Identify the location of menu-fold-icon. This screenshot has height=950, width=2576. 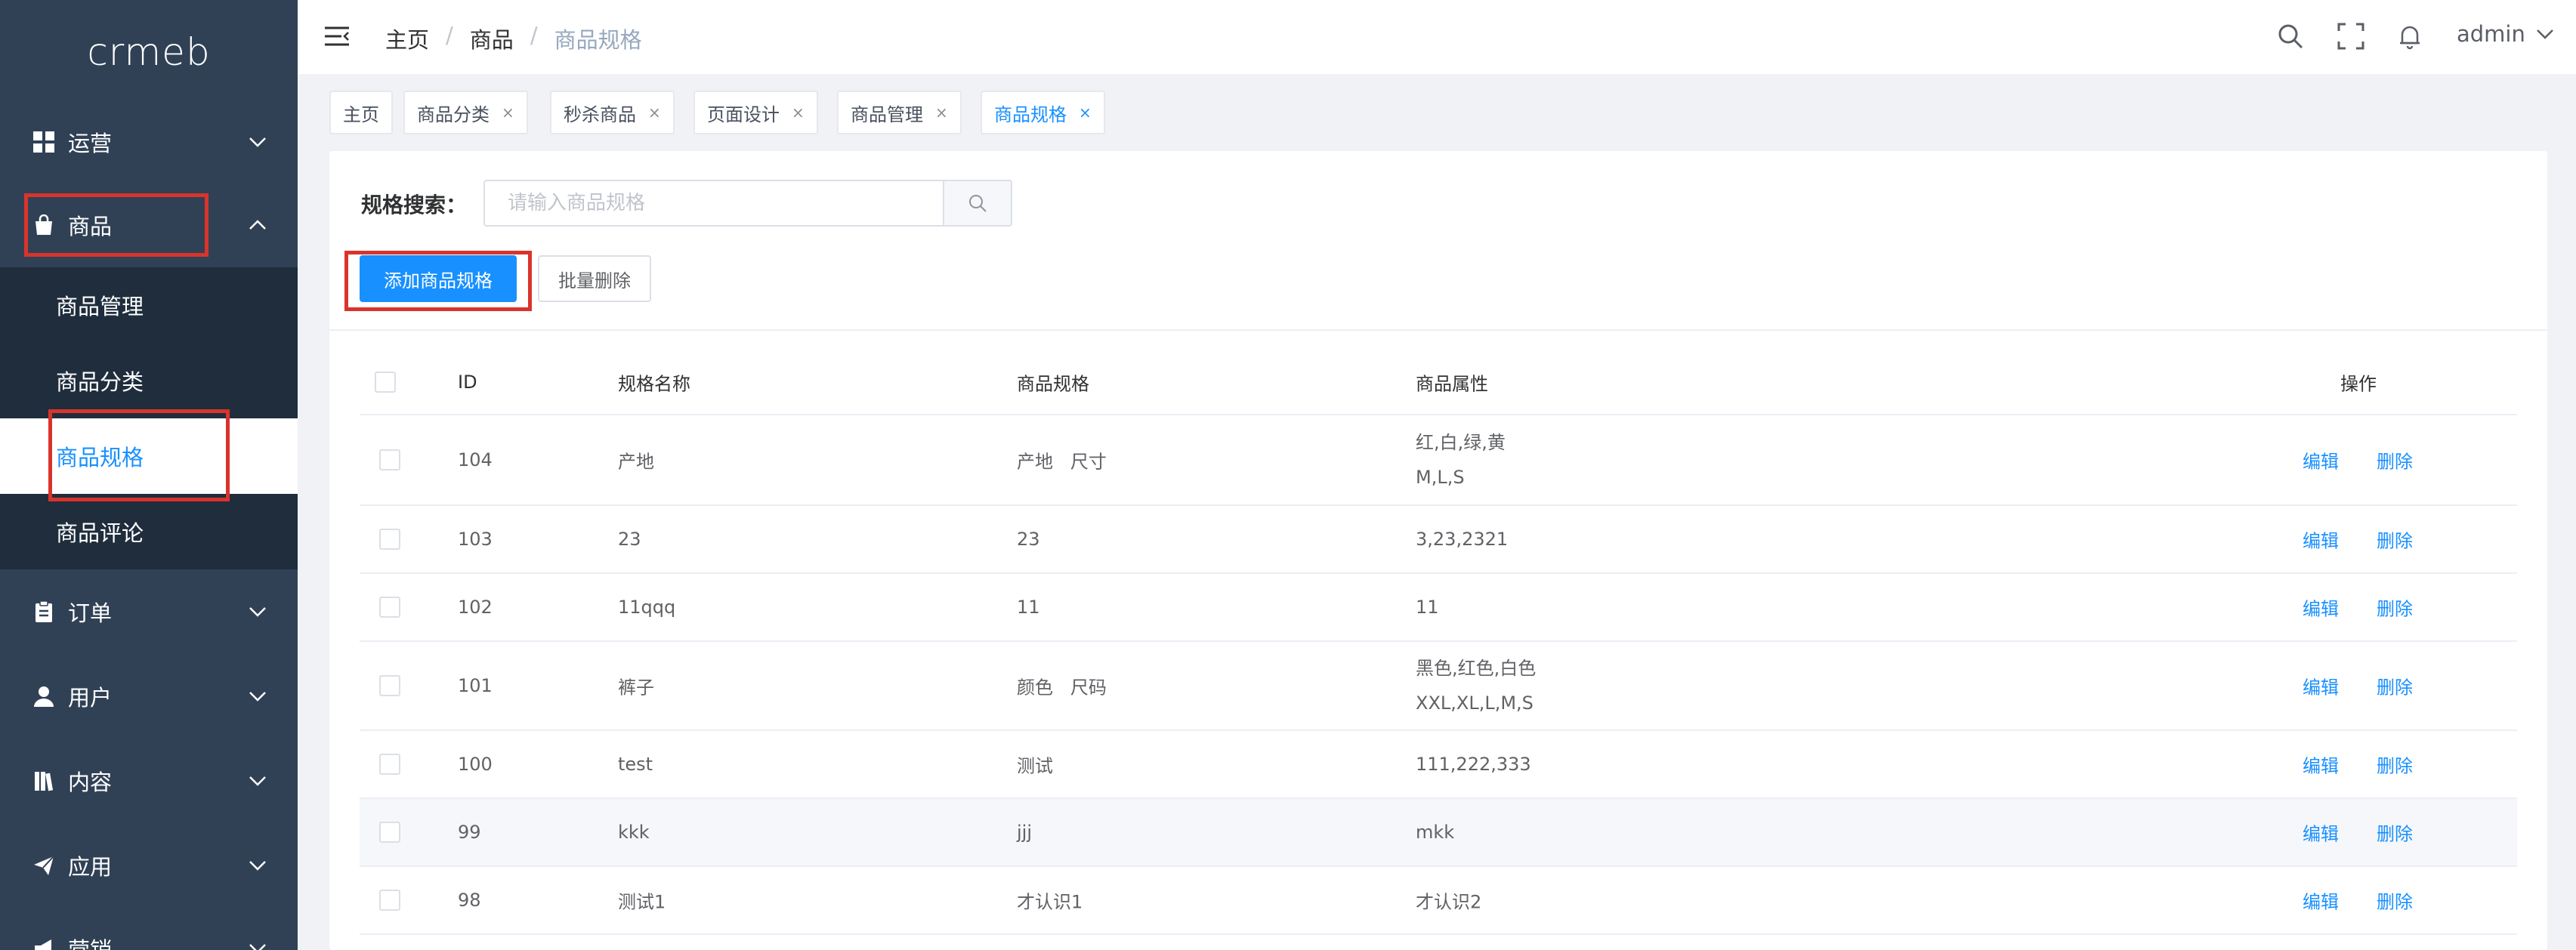
(337, 36).